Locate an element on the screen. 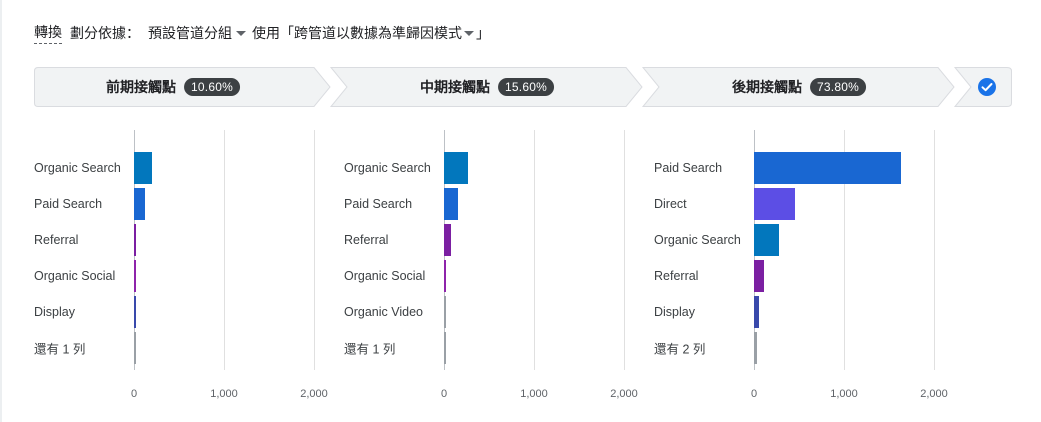  use-label: 使用 is located at coordinates (266, 33).